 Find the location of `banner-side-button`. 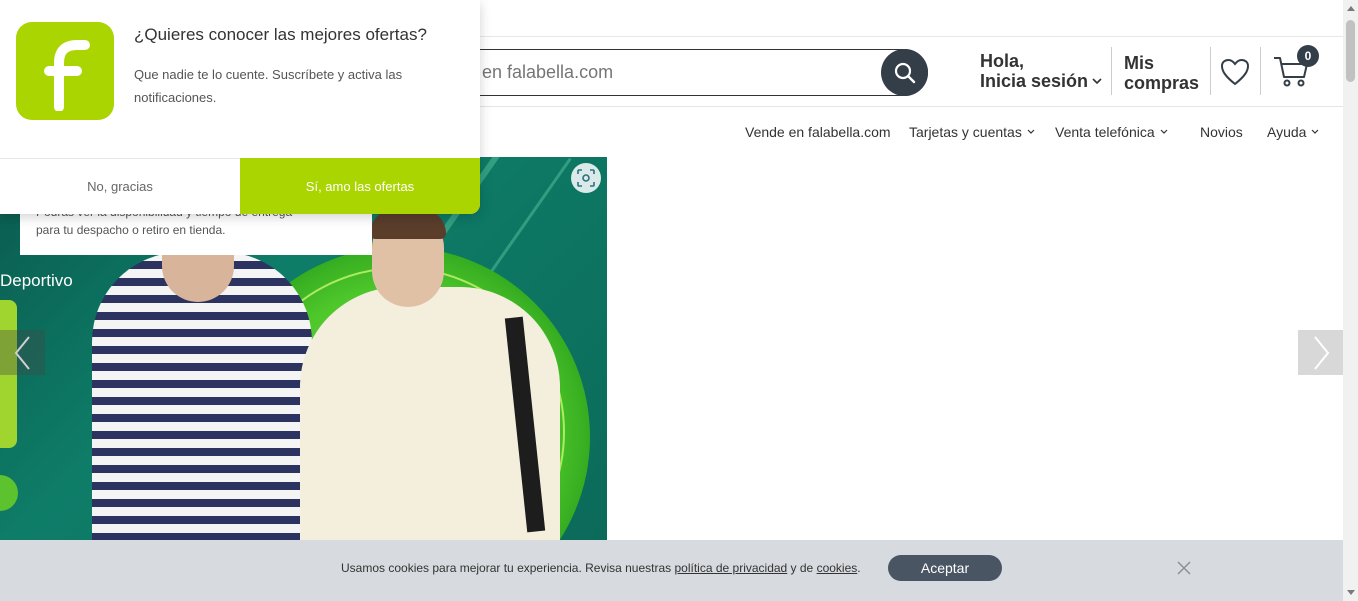

banner-side-button is located at coordinates (9, 493).